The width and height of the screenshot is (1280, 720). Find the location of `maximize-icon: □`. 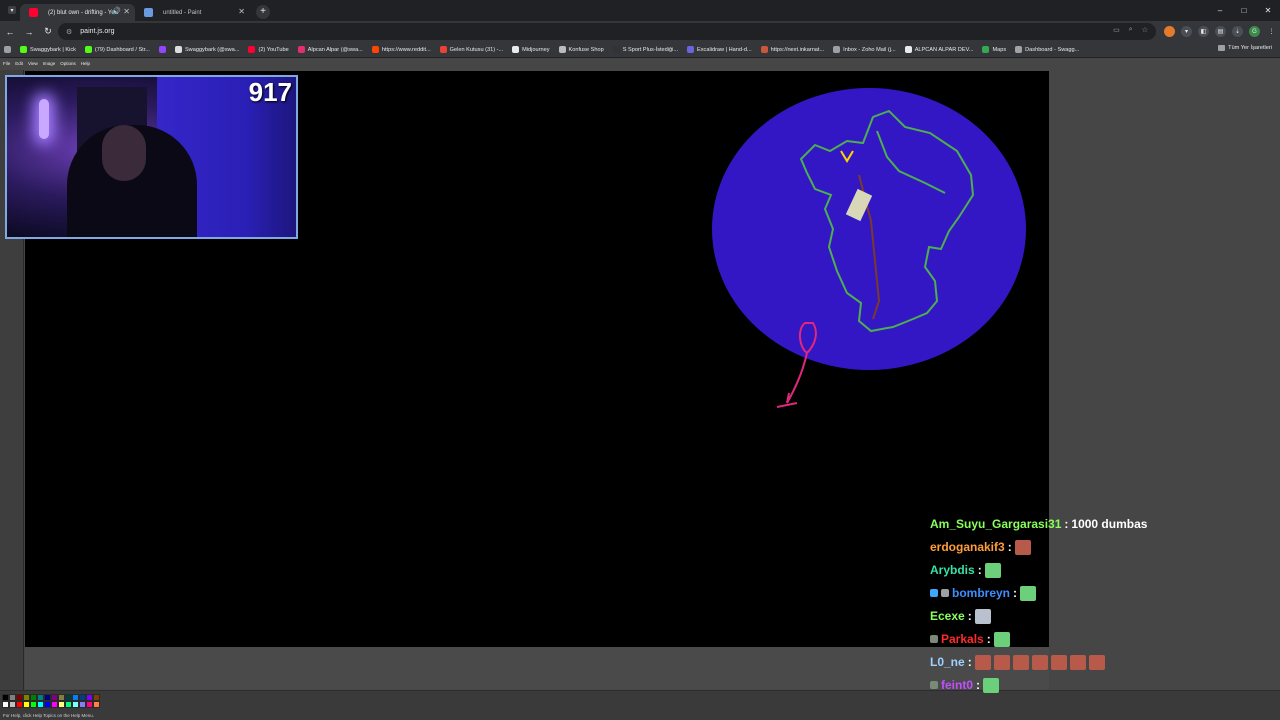

maximize-icon: □ is located at coordinates (1244, 10).